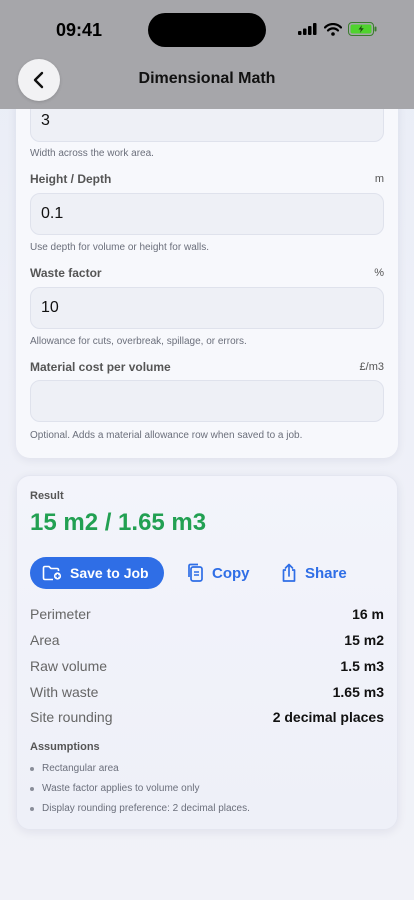 Image resolution: width=414 pixels, height=900 pixels. Describe the element at coordinates (207, 692) in the screenshot. I see `result-row-with-waste: With waste 1.65 m3` at that location.